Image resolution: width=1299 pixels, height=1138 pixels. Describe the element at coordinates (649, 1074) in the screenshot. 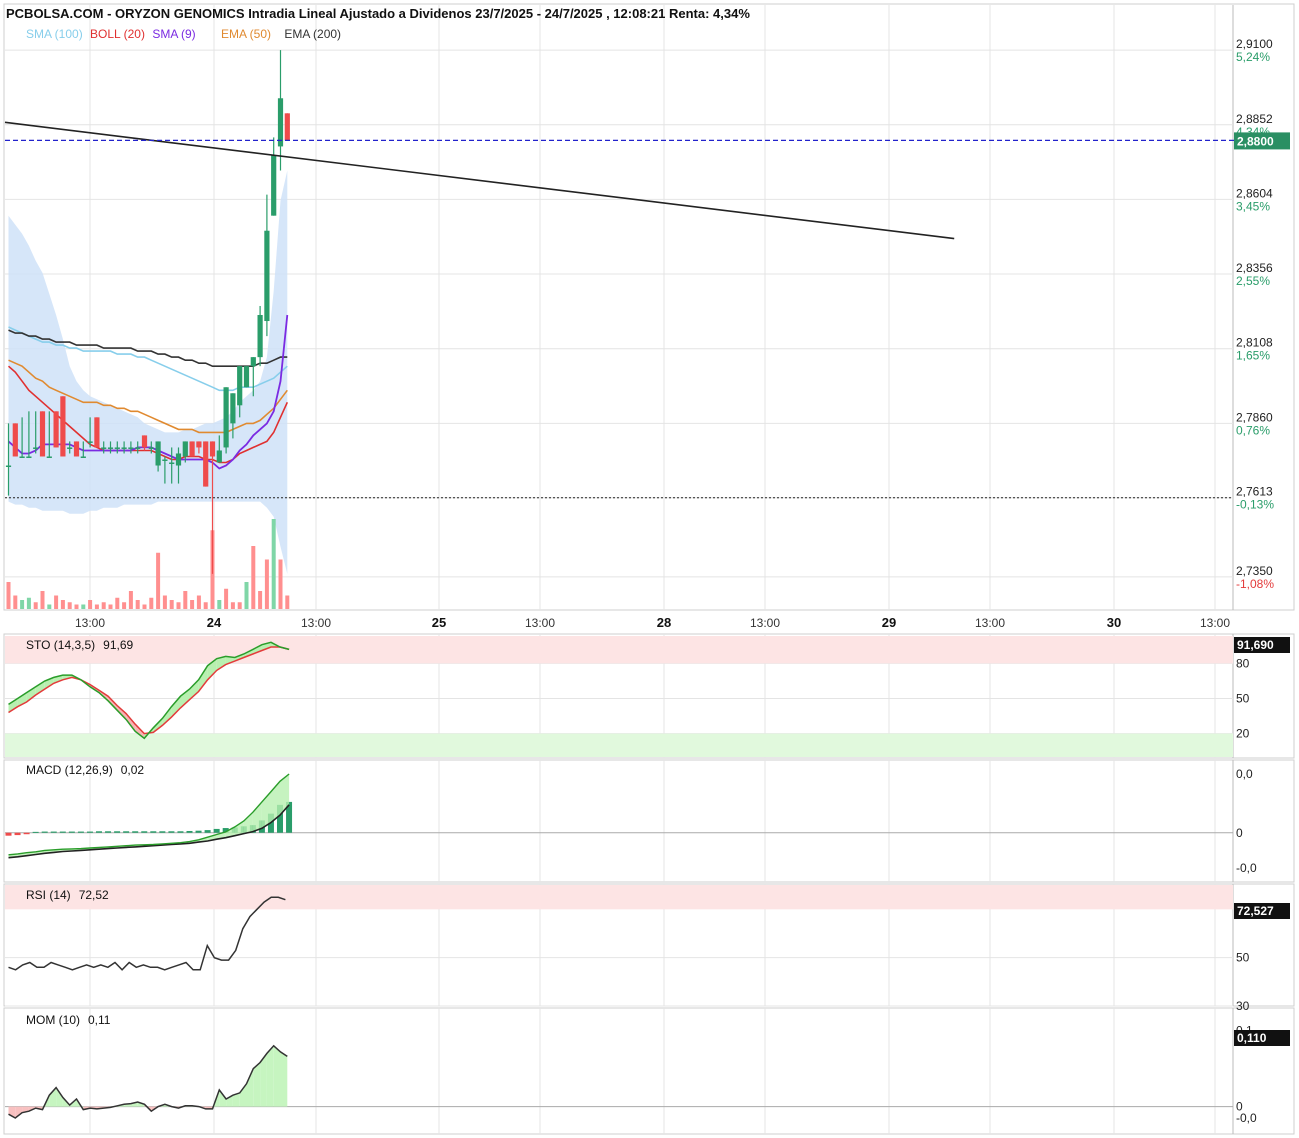

I see `mom-panel: 0,10-0,00,110` at that location.